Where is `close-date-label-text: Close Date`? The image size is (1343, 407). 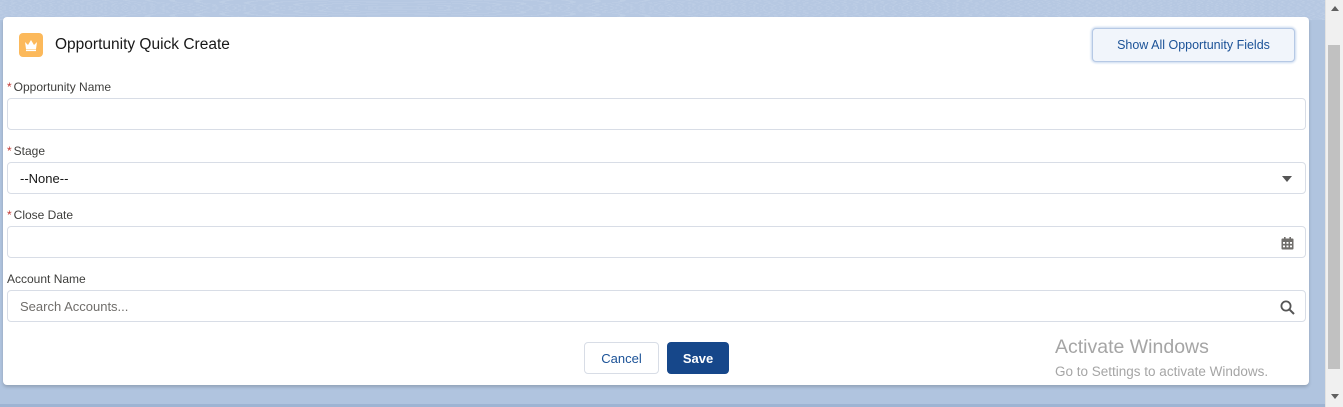
close-date-label-text: Close Date is located at coordinates (43, 215).